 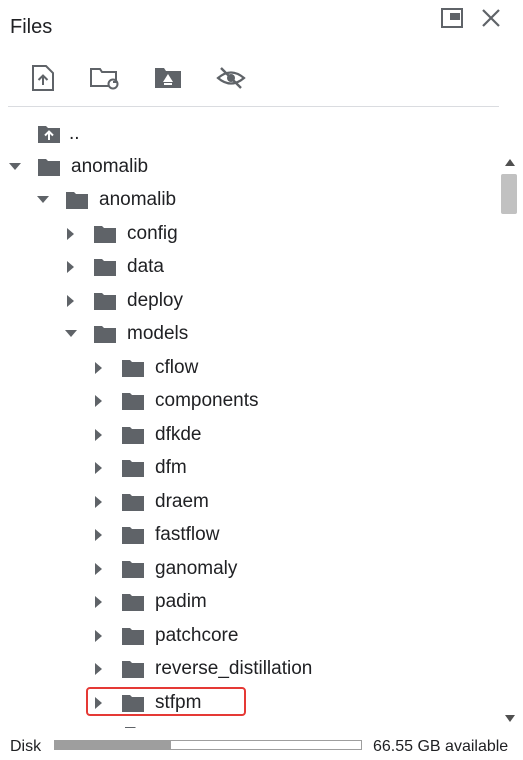 What do you see at coordinates (510, 162) in the screenshot?
I see `scroll-up-arrow-icon` at bounding box center [510, 162].